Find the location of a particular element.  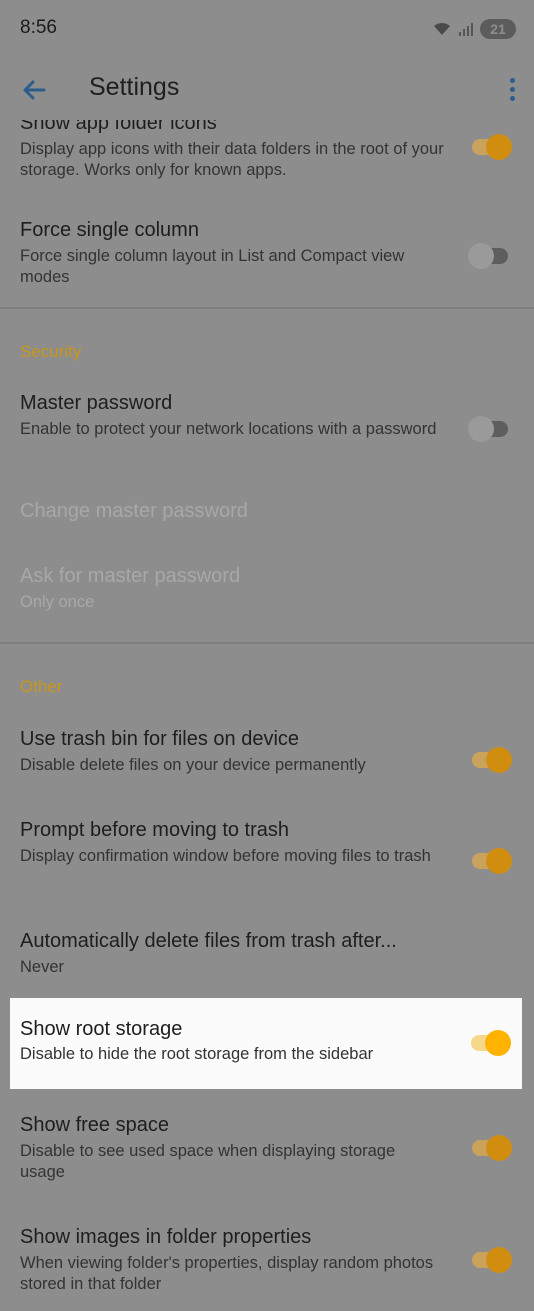

toolbar: Settings is located at coordinates (267, 89).